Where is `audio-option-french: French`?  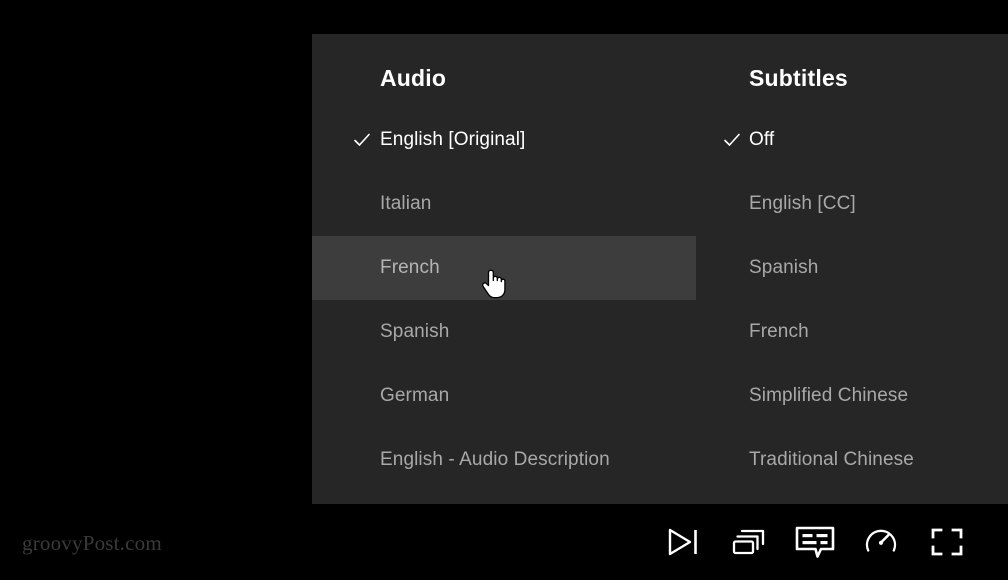
audio-option-french: French is located at coordinates (504, 268).